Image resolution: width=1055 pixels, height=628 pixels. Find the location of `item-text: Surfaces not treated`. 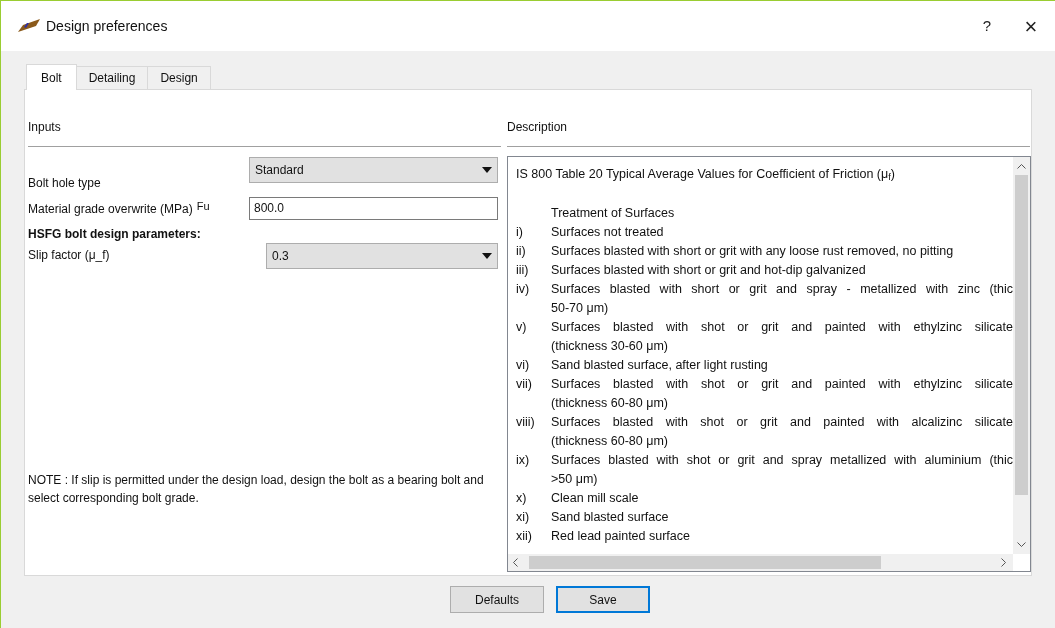

item-text: Surfaces not treated is located at coordinates (607, 232).